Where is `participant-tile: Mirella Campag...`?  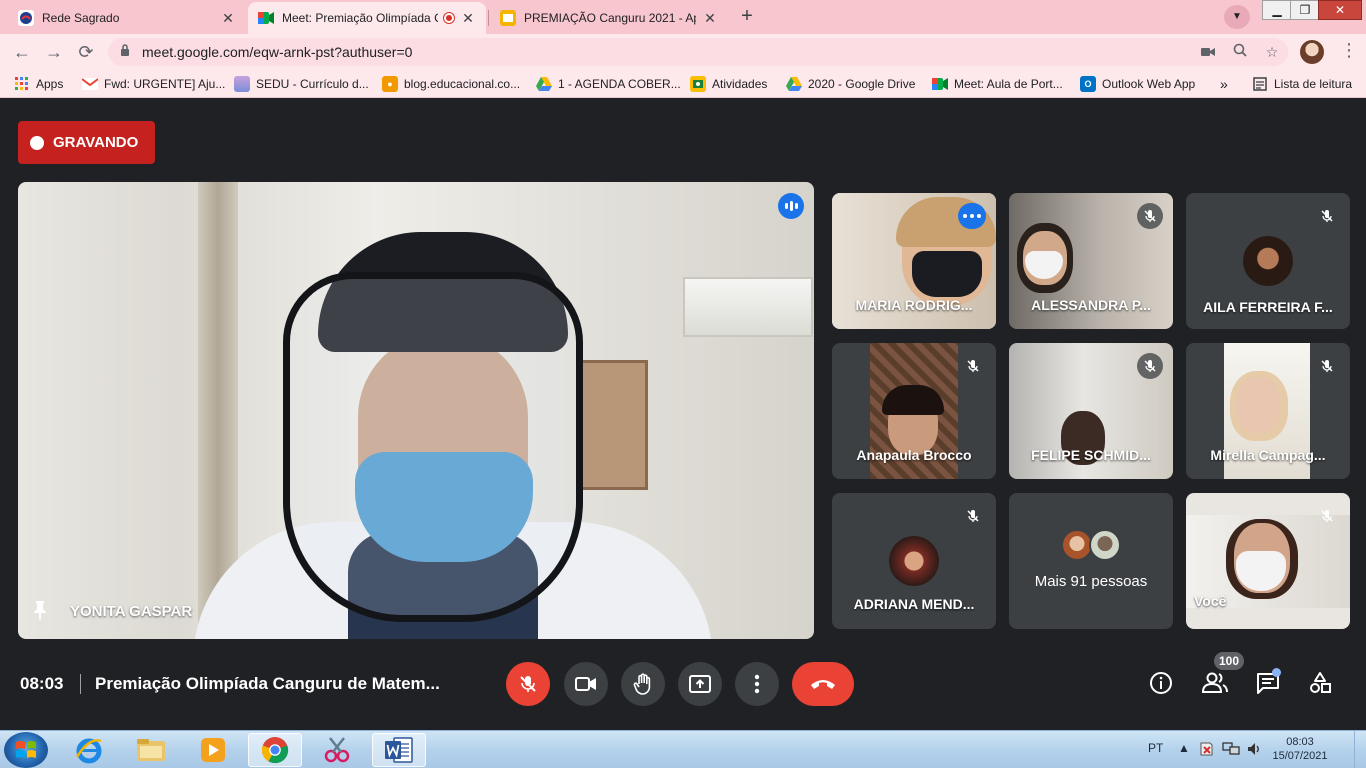
participant-tile: Mirella Campag... is located at coordinates (1268, 411).